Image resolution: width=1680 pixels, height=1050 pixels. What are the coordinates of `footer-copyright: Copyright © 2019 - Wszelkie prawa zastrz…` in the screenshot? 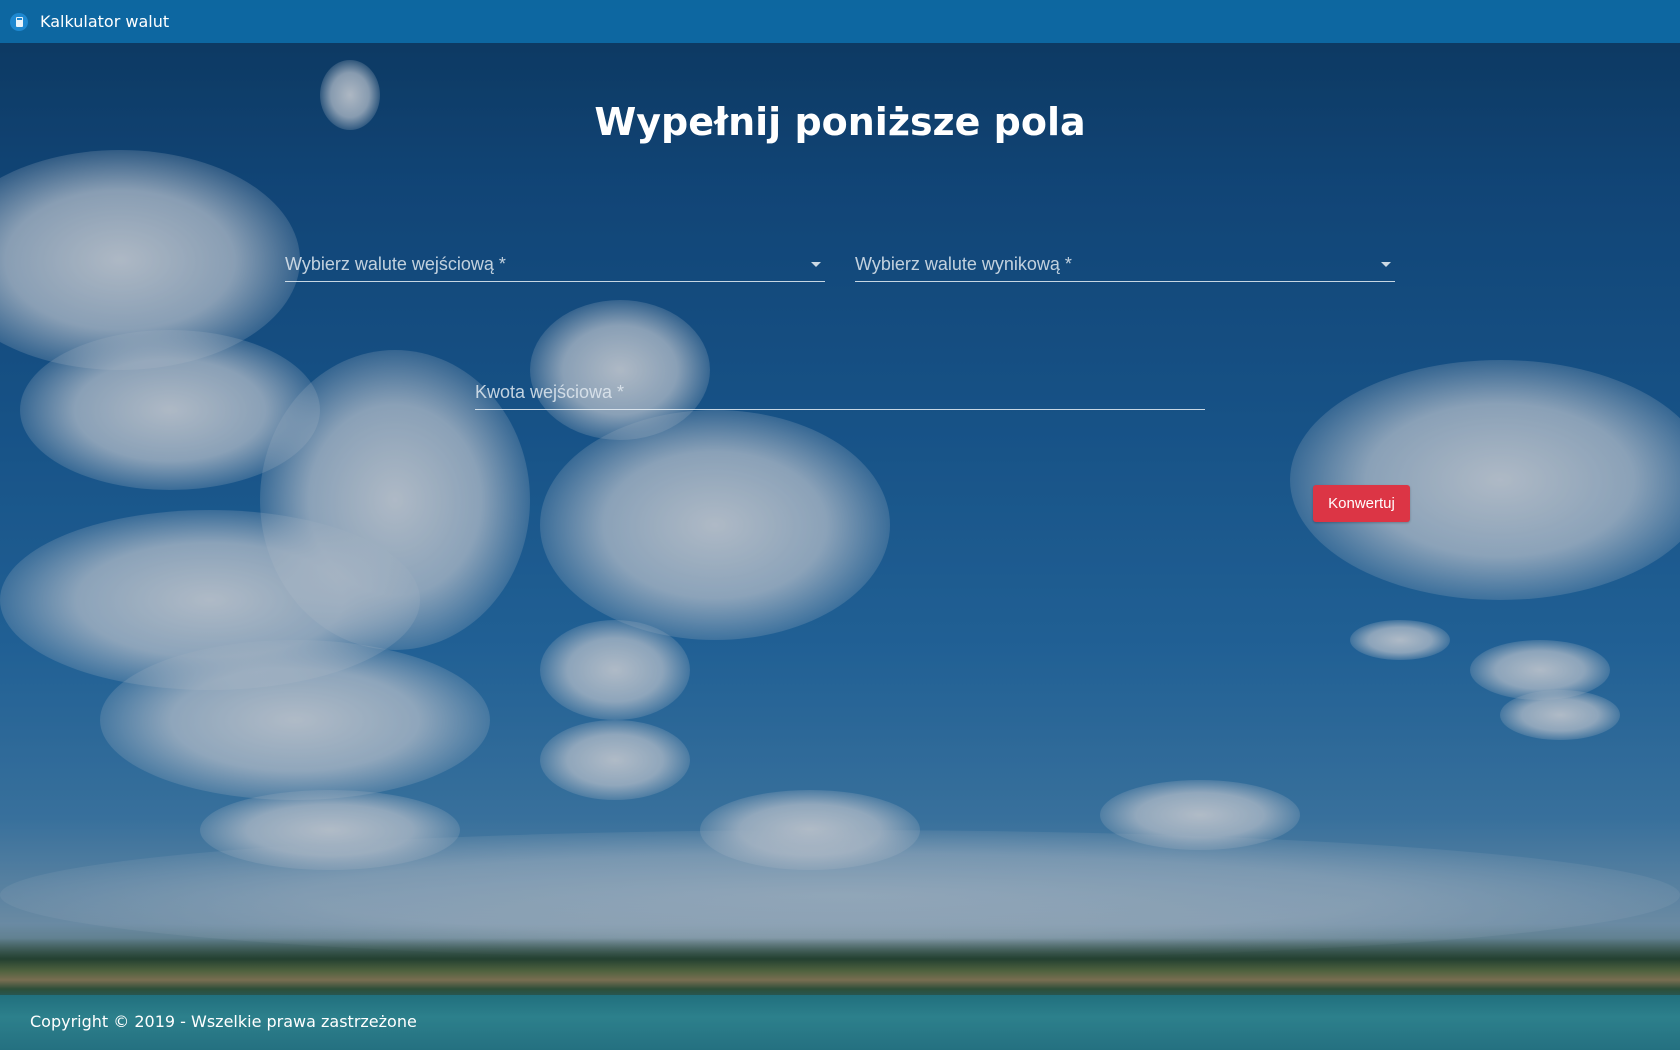 It's located at (223, 1021).